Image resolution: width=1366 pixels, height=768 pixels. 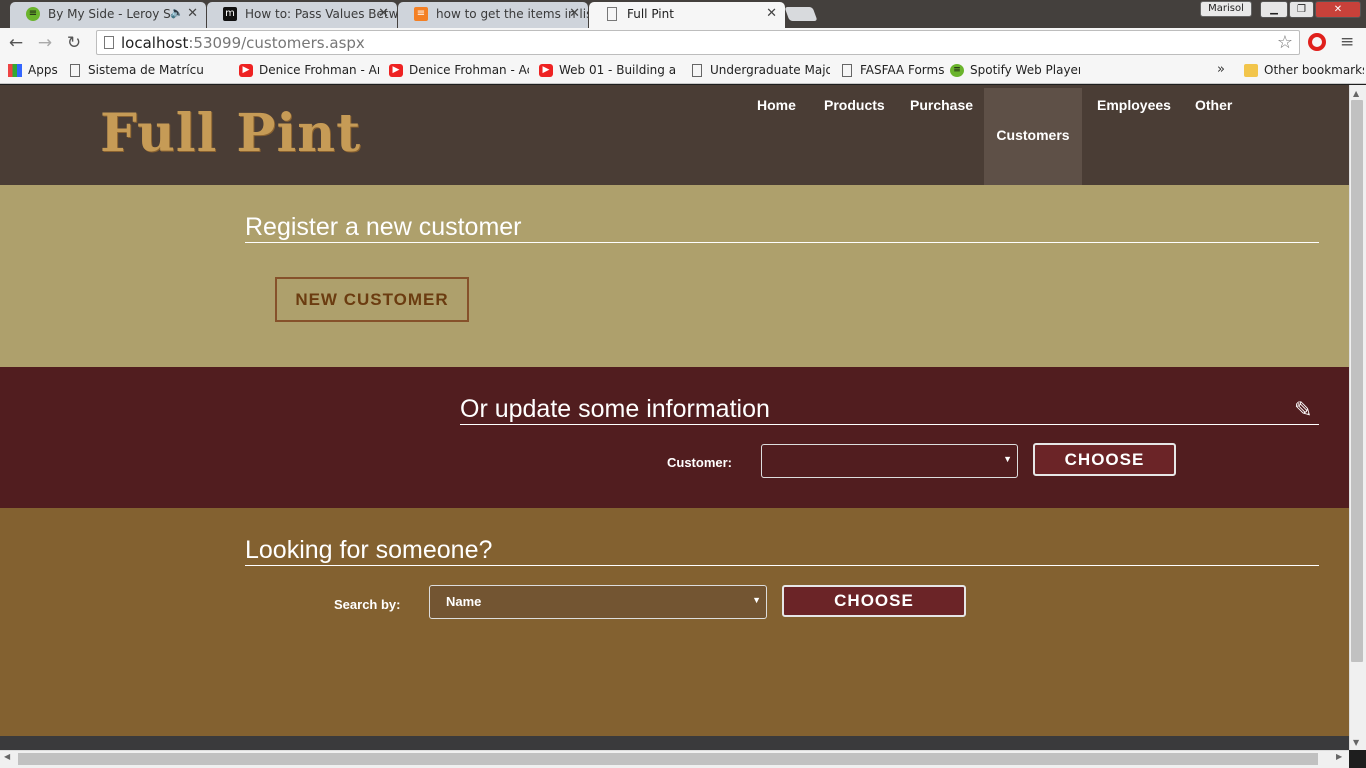 What do you see at coordinates (7, 756) in the screenshot?
I see `scroll-left-arrow-icon: ◀` at bounding box center [7, 756].